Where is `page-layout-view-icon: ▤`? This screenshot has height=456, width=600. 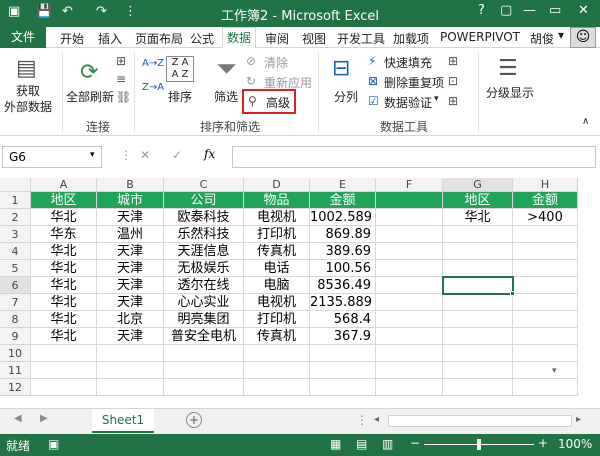 page-layout-view-icon: ▤ is located at coordinates (361, 444).